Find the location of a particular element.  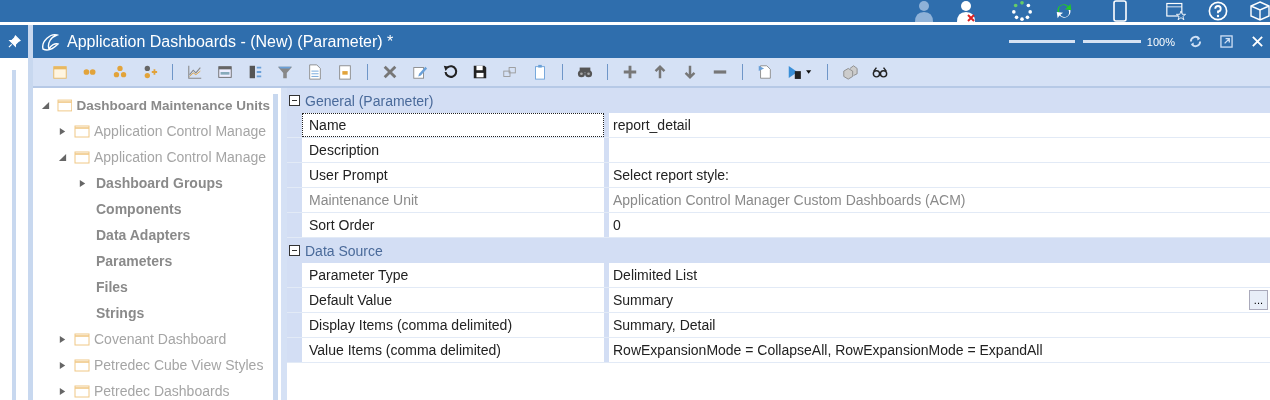

property-name: User Prompt is located at coordinates (453, 175).